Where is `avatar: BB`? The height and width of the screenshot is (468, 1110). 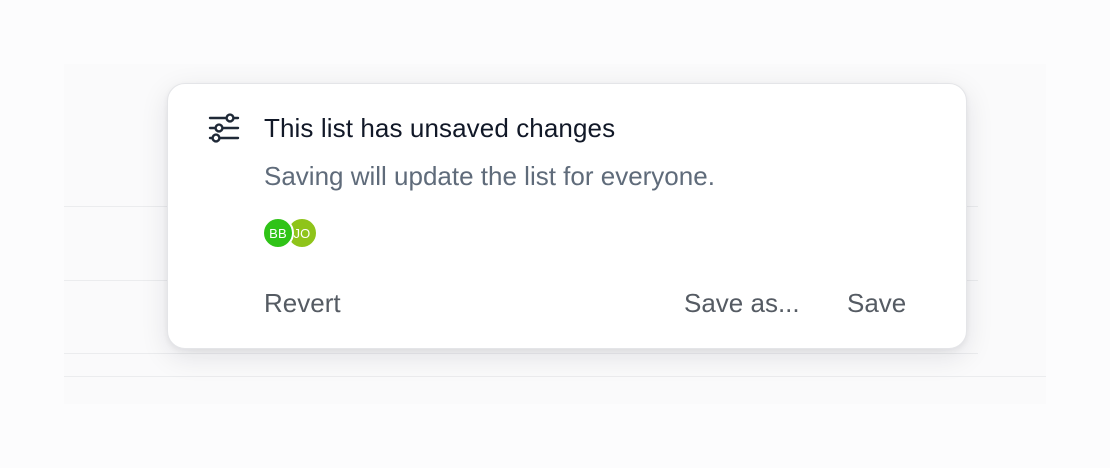
avatar: BB is located at coordinates (278, 233).